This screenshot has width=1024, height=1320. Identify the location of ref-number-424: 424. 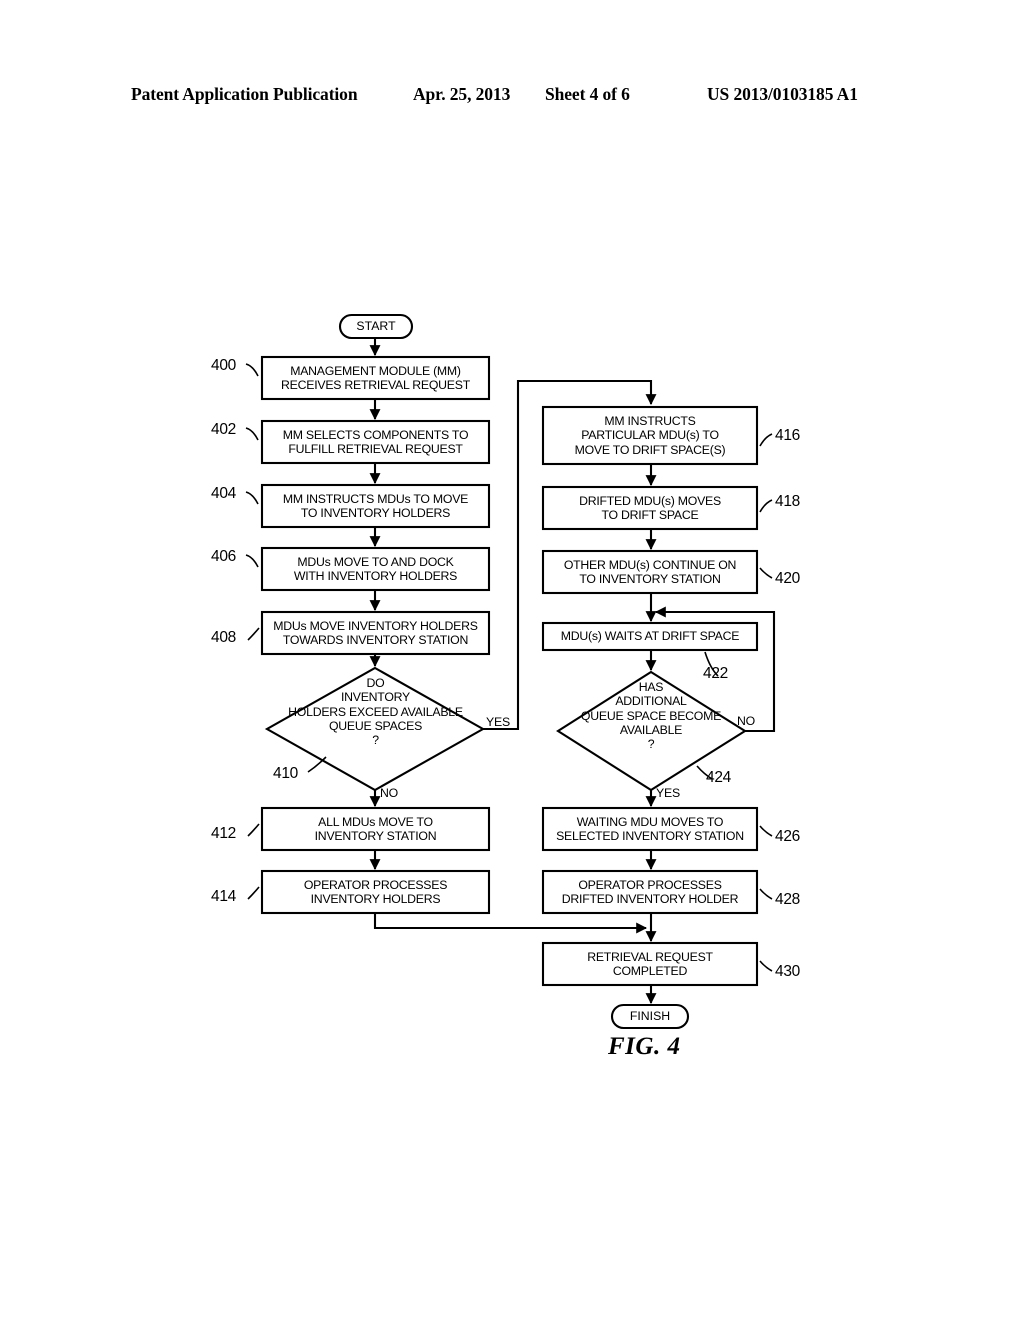
(718, 777).